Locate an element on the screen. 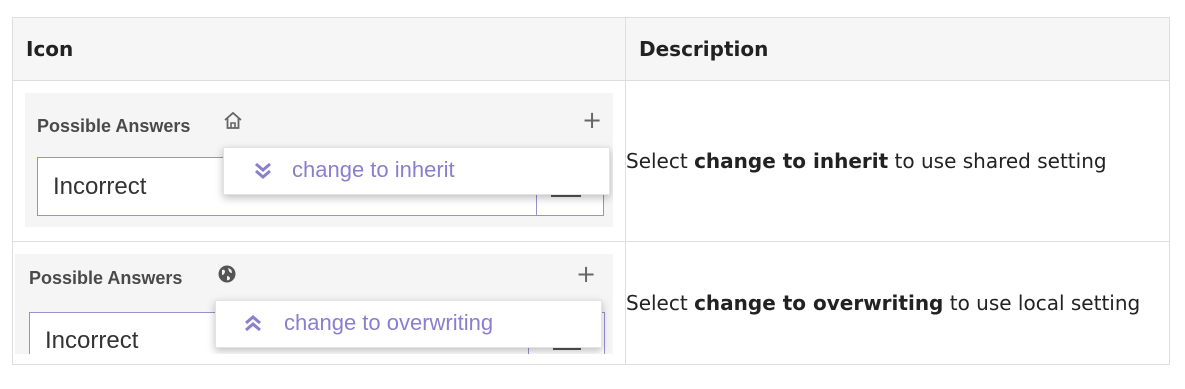  description-suffix: to use shared setting is located at coordinates (997, 161).